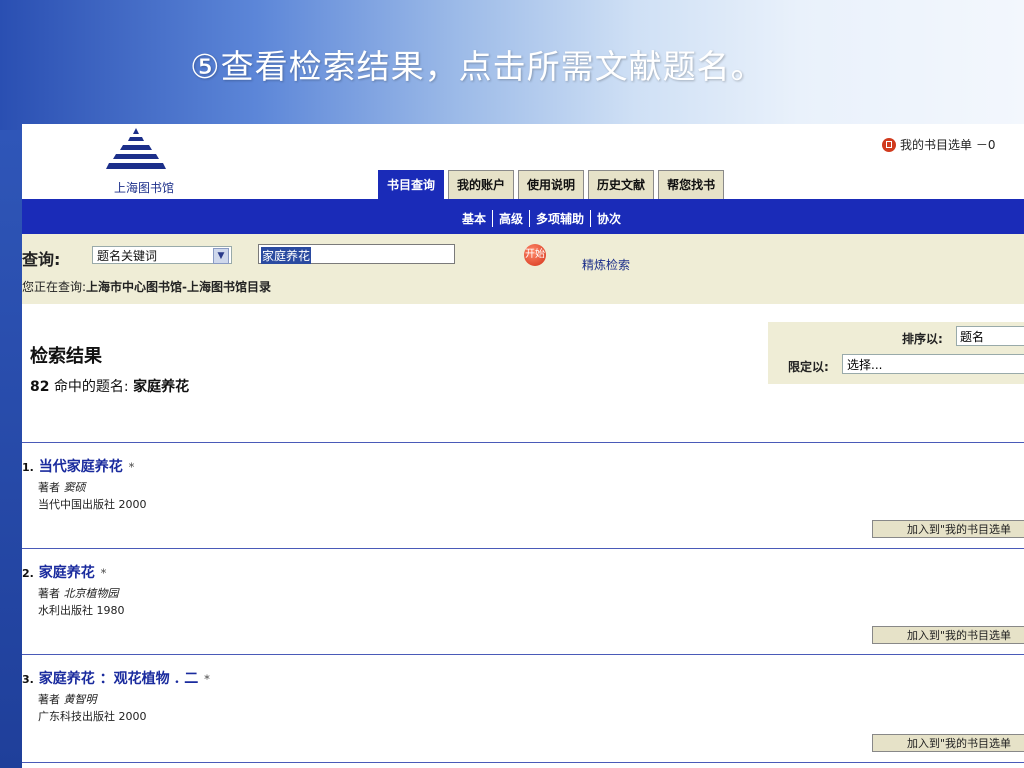 This screenshot has width=1024, height=768. I want to click on record-title-link: 家庭养花, so click(67, 573).